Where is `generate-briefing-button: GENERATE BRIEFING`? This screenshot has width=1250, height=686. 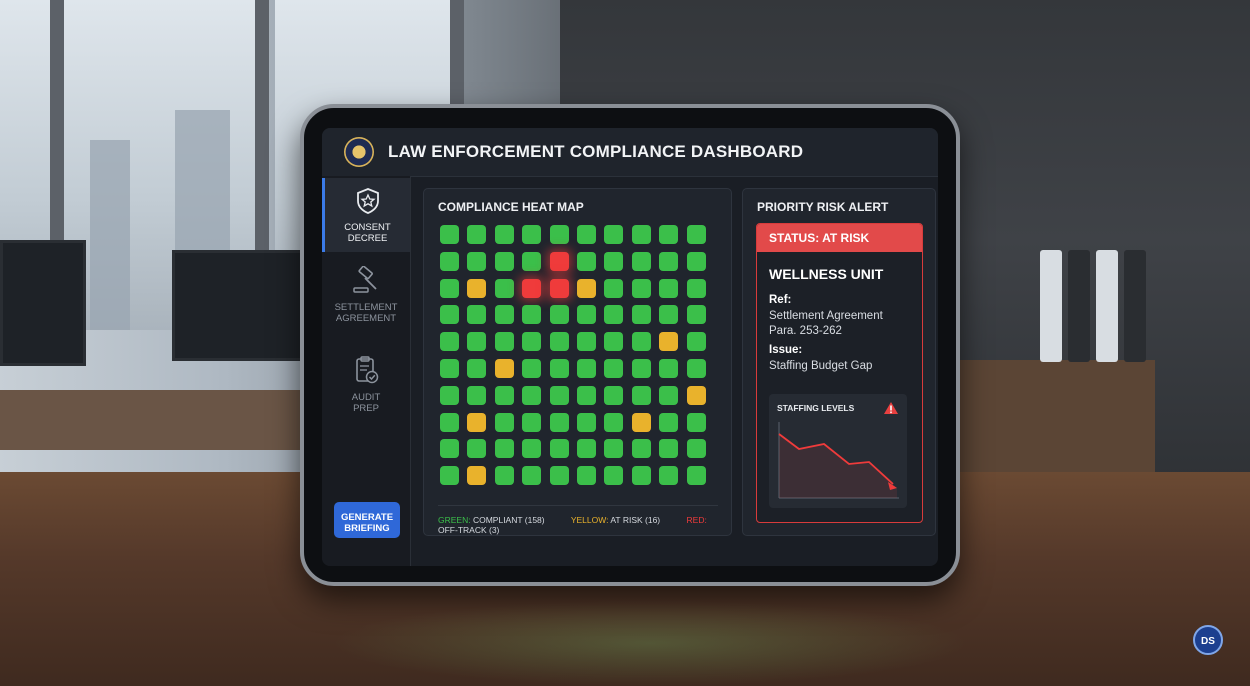
generate-briefing-button: GENERATE BRIEFING is located at coordinates (367, 520).